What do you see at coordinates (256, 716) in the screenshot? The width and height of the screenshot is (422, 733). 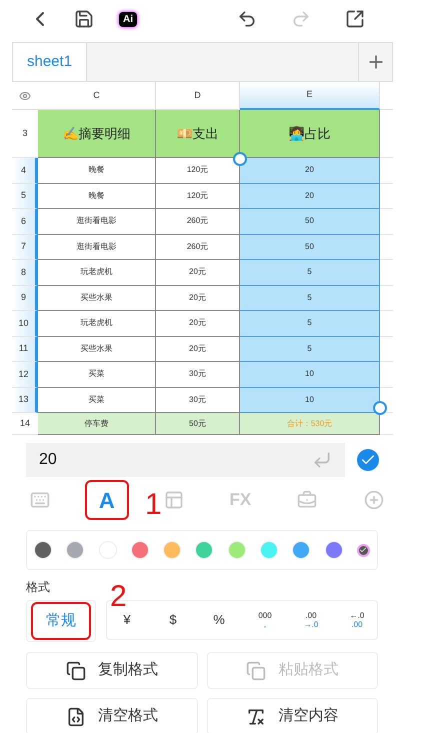 I see `clear-text-icon` at bounding box center [256, 716].